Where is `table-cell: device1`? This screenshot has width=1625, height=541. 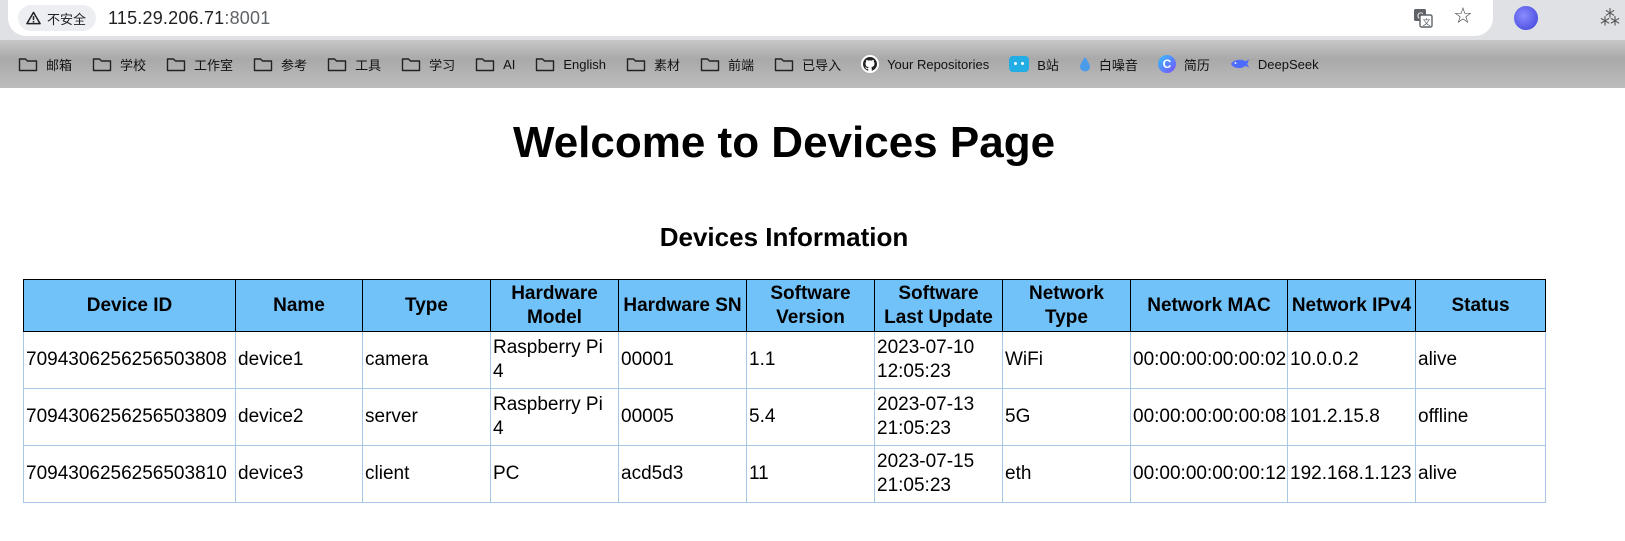
table-cell: device1 is located at coordinates (299, 360).